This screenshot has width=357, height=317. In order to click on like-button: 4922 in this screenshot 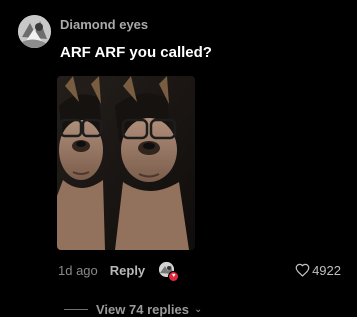, I will do `click(318, 270)`.